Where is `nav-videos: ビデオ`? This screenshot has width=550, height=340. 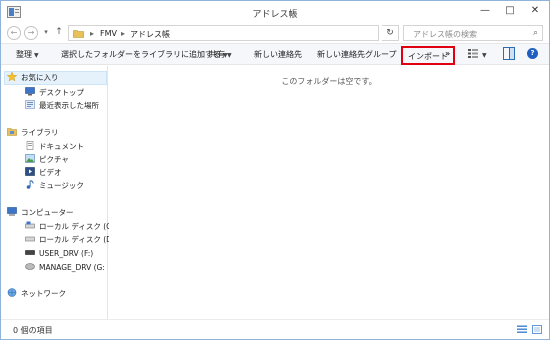
nav-videos: ビデオ is located at coordinates (43, 173).